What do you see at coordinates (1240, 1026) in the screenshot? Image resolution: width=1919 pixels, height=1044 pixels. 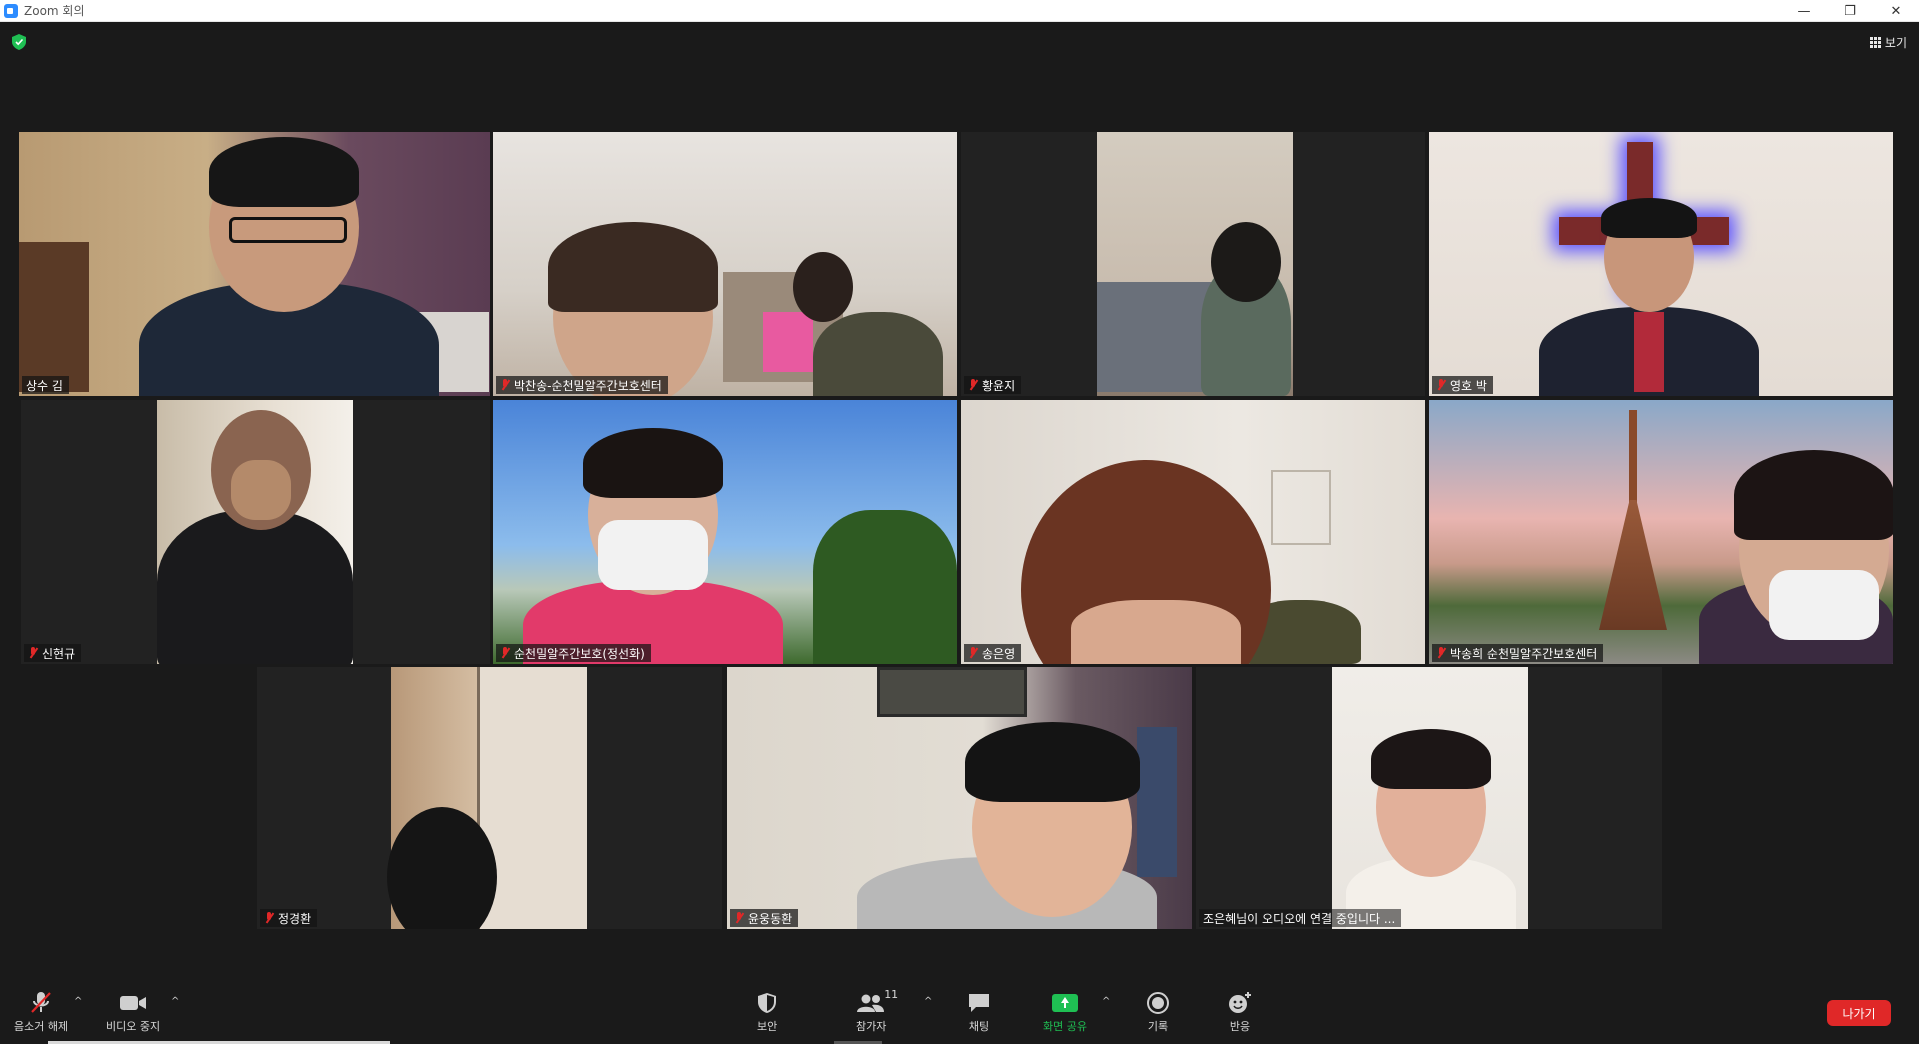 I see `reactions-label: 반응` at bounding box center [1240, 1026].